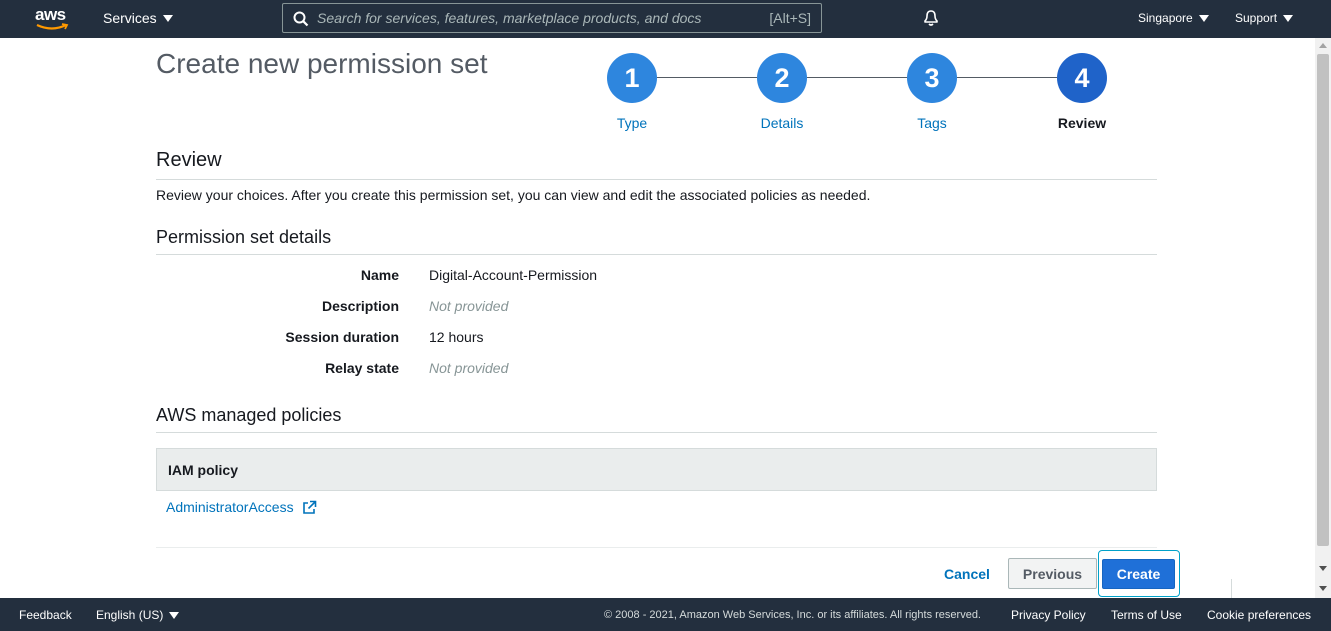 The width and height of the screenshot is (1331, 631). I want to click on region-label: Singapore, so click(1165, 18).